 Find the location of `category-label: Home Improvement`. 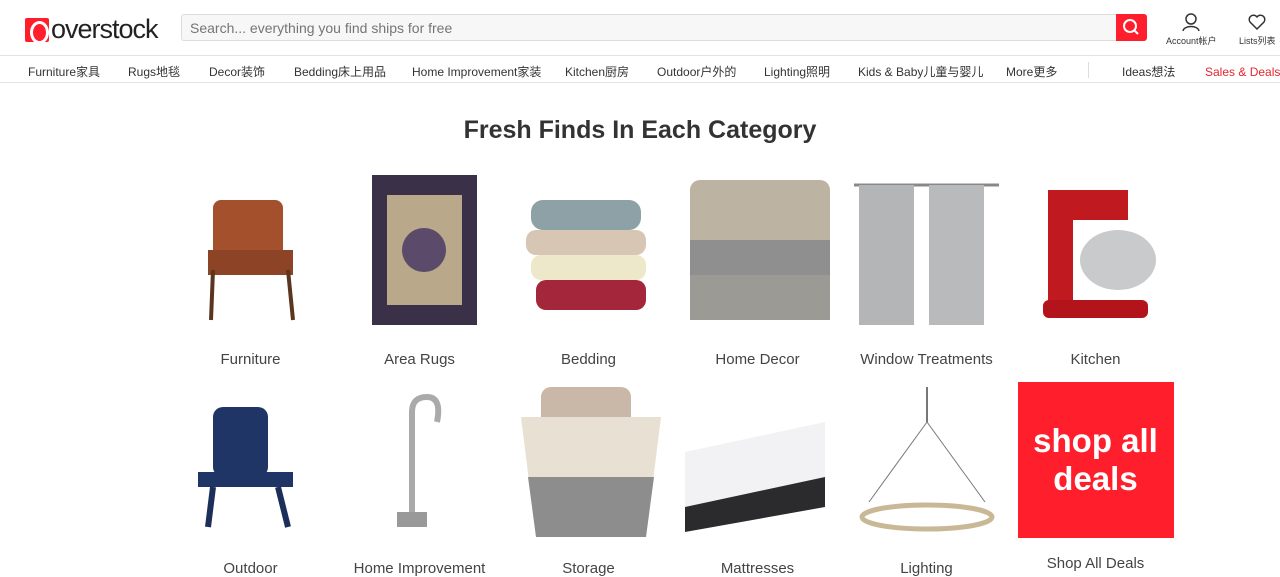

category-label: Home Improvement is located at coordinates (419, 568).